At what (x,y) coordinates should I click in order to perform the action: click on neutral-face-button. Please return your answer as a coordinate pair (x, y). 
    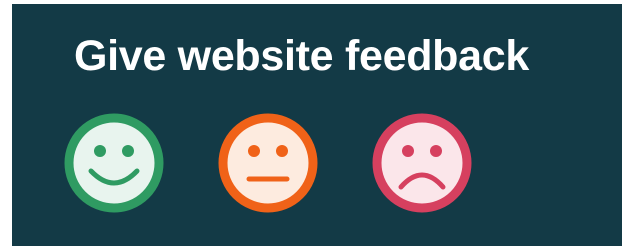
    Looking at the image, I should click on (268, 163).